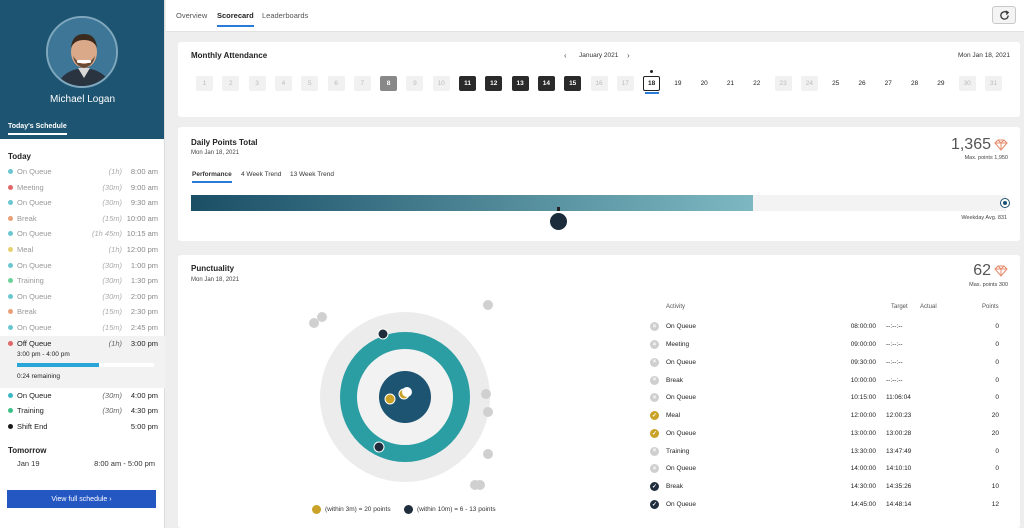 Image resolution: width=1024 pixels, height=528 pixels. What do you see at coordinates (862, 83) in the screenshot?
I see `calendar-day: 26` at bounding box center [862, 83].